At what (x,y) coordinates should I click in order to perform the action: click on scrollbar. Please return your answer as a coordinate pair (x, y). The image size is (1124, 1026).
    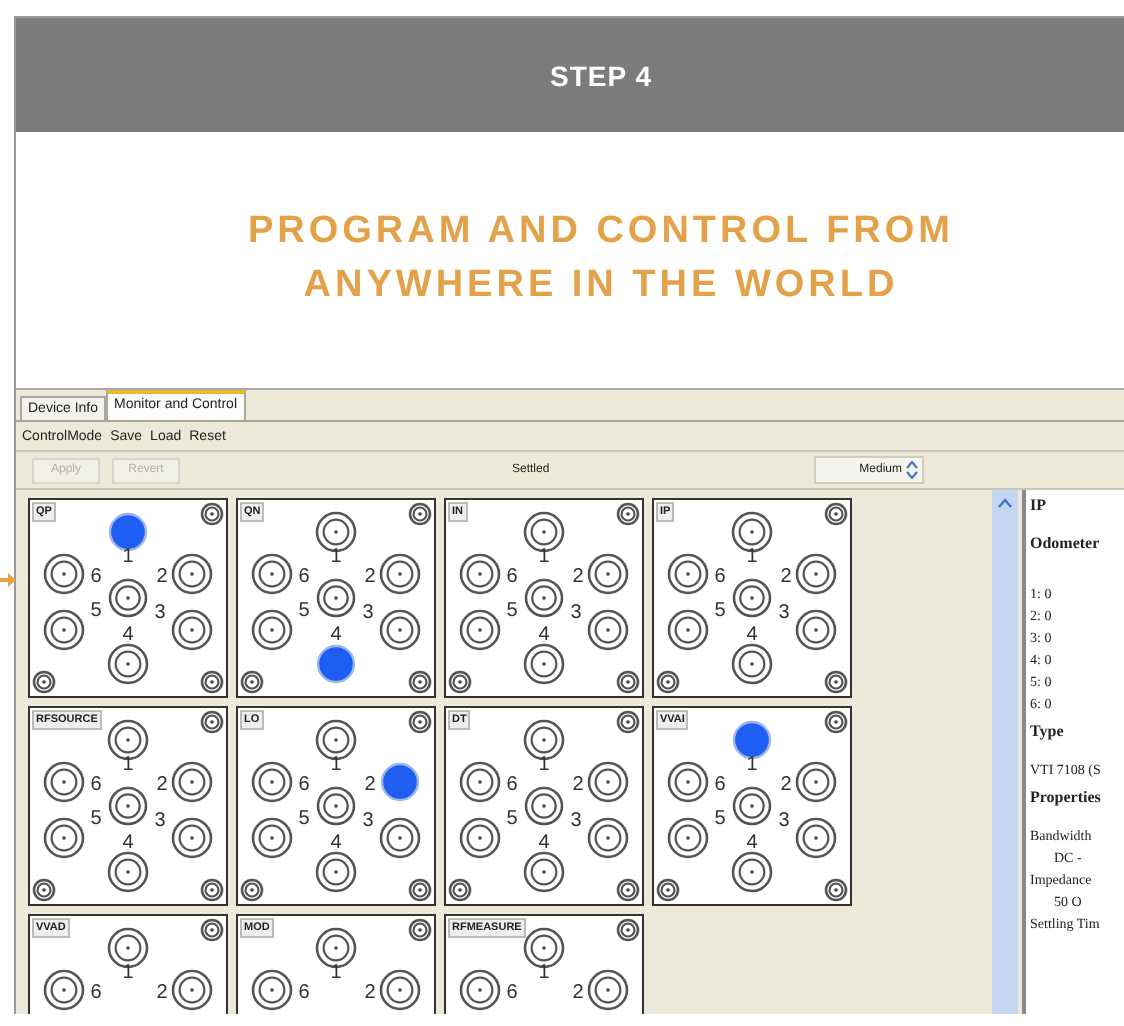
    Looking at the image, I should click on (1005, 752).